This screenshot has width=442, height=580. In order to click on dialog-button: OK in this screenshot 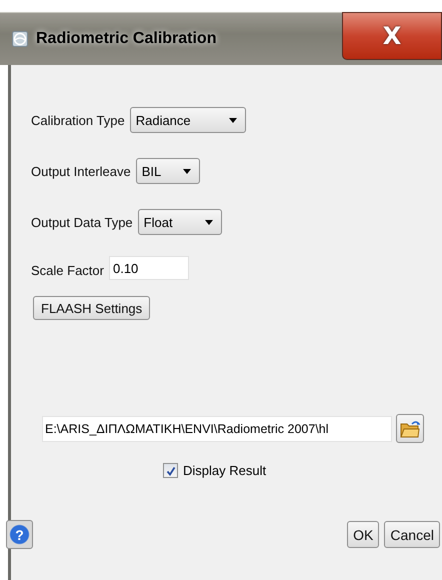, I will do `click(363, 534)`.